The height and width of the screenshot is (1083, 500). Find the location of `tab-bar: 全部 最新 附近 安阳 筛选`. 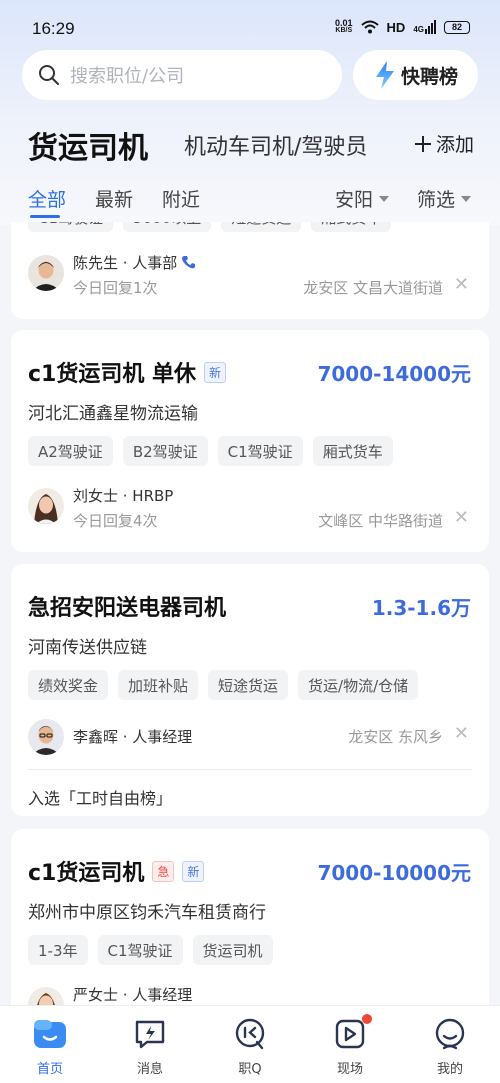

tab-bar: 全部 最新 附近 安阳 筛选 is located at coordinates (250, 201).